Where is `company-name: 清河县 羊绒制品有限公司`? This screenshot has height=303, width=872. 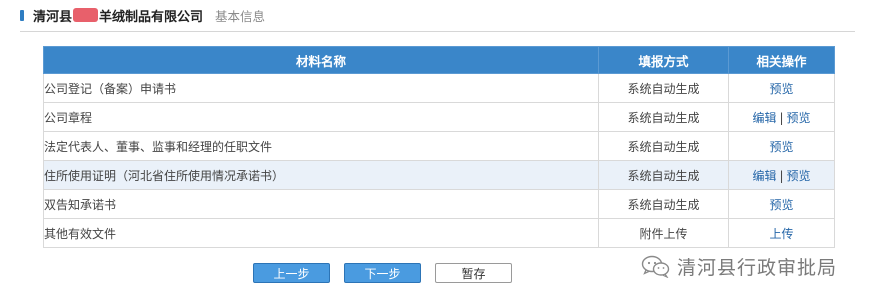
company-name: 清河县 羊绒制品有限公司 is located at coordinates (118, 15).